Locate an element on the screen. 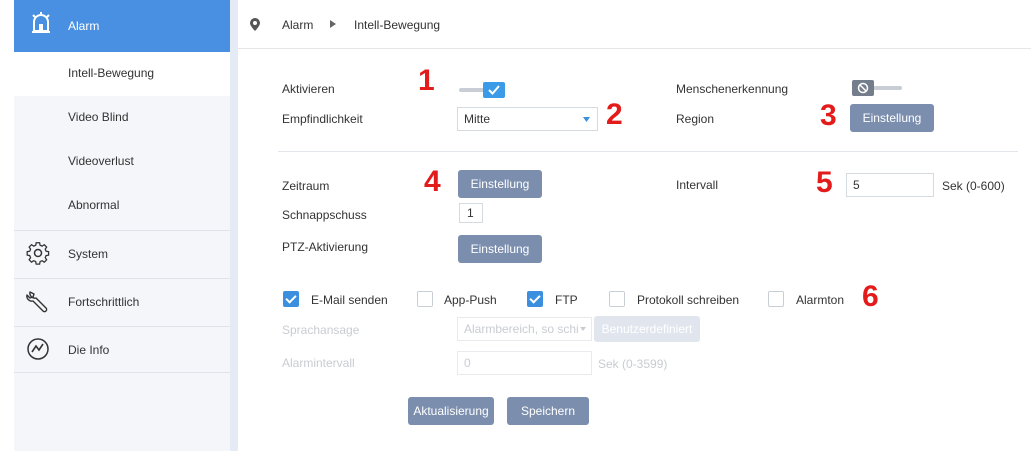  log-label: Protokoll schreiben is located at coordinates (688, 300).